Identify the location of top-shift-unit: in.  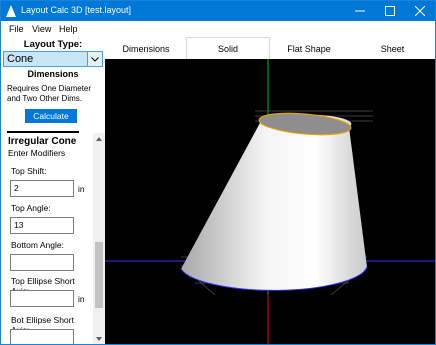
(81, 189).